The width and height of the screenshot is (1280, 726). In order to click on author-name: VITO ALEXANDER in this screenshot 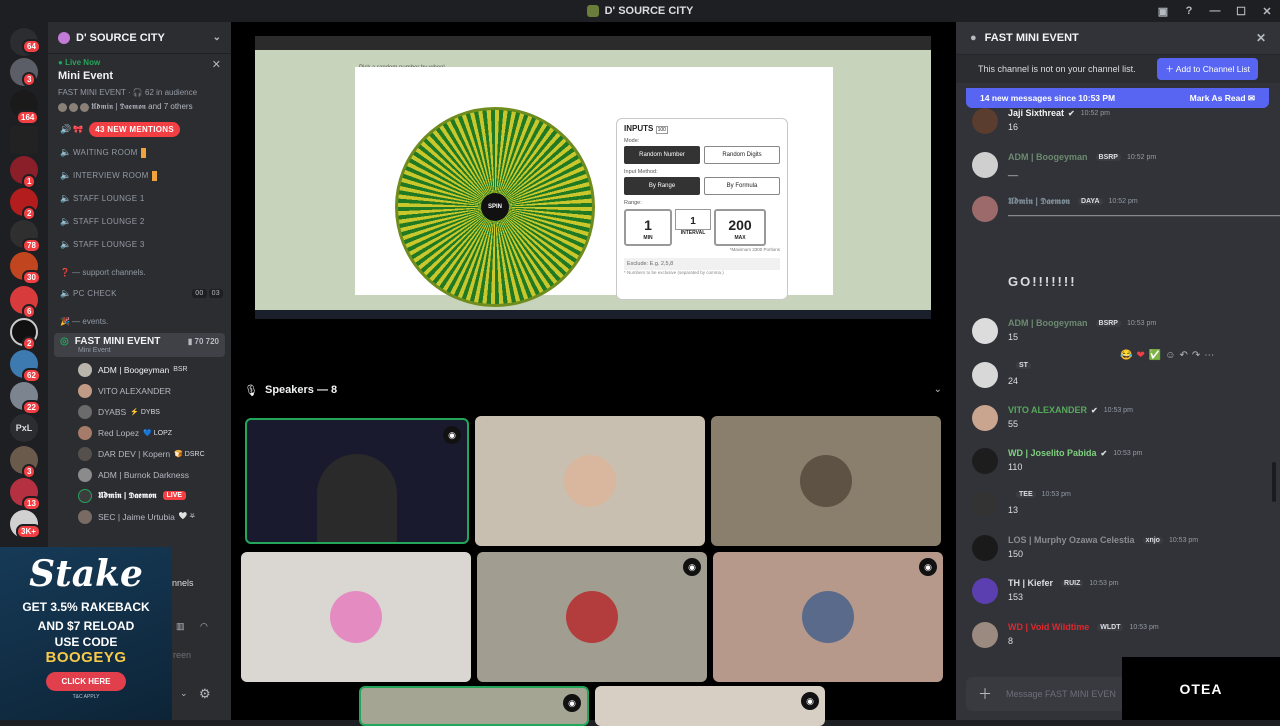, I will do `click(1047, 410)`.